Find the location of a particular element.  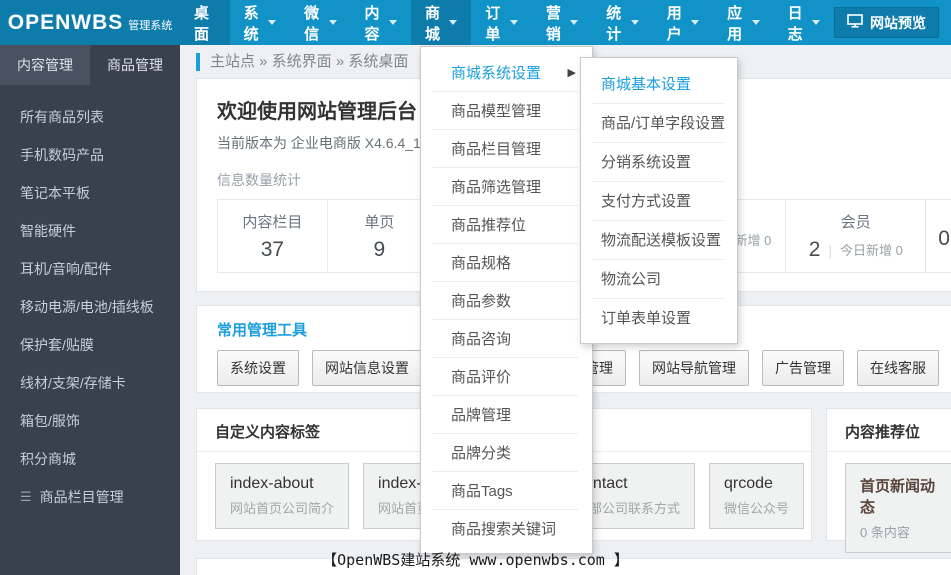

sidebar-item-bags: 箱包/服饰 is located at coordinates (90, 421).